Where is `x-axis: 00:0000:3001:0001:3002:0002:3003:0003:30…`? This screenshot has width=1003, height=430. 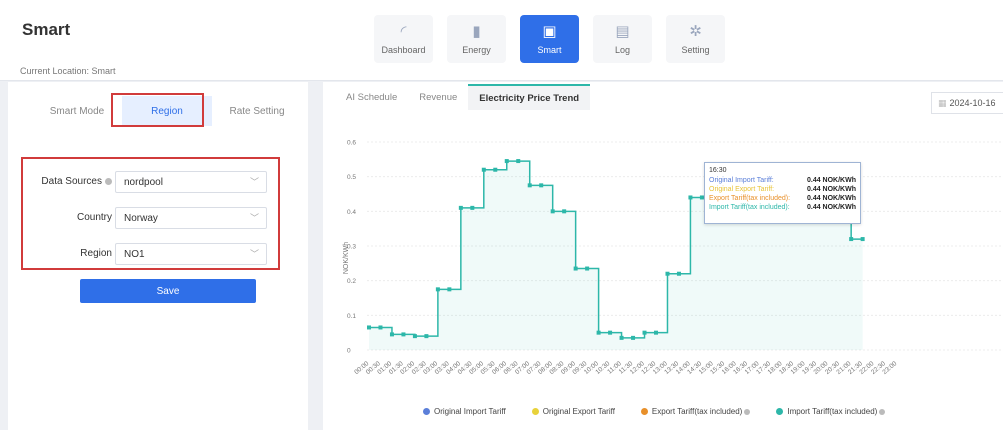 x-axis: 00:0000:3001:0001:3002:0002:3003:0003:30… is located at coordinates (625, 368).